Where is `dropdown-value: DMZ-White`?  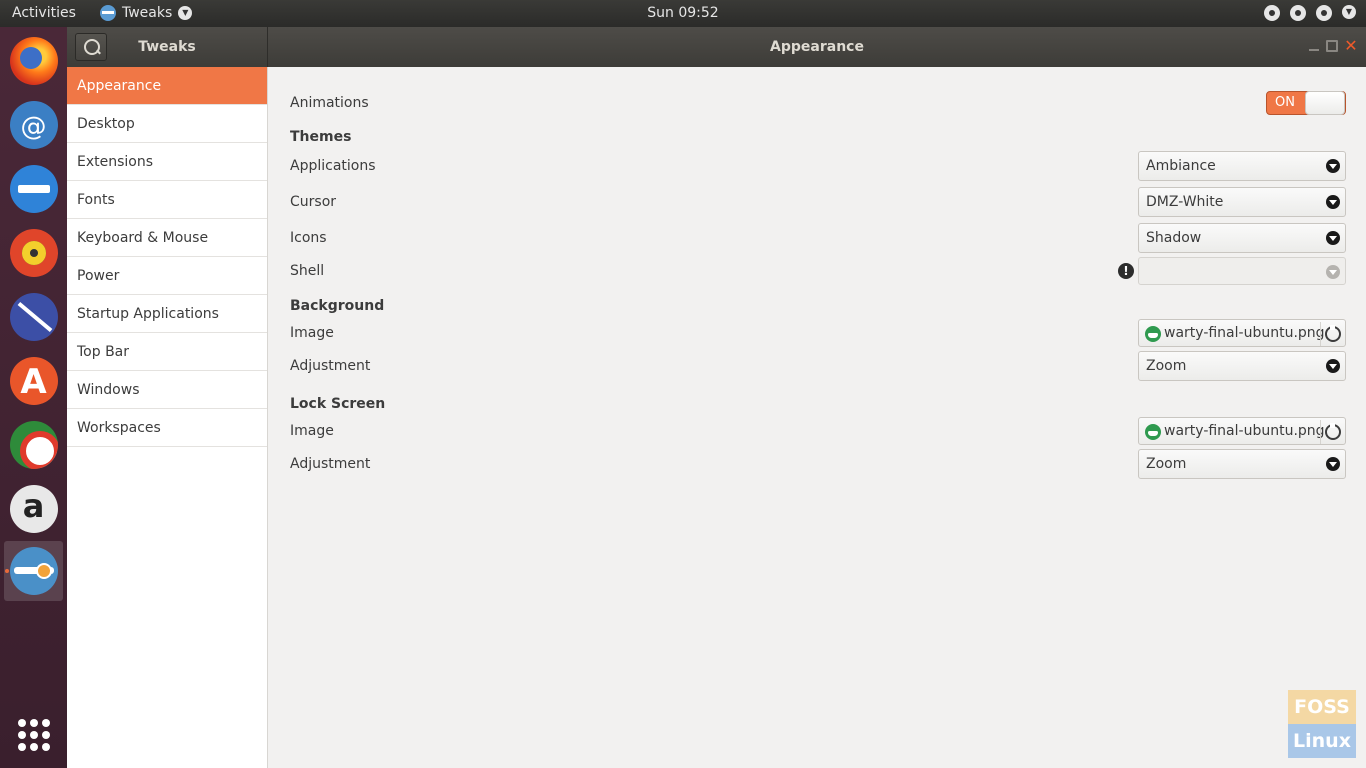 dropdown-value: DMZ-White is located at coordinates (1185, 202).